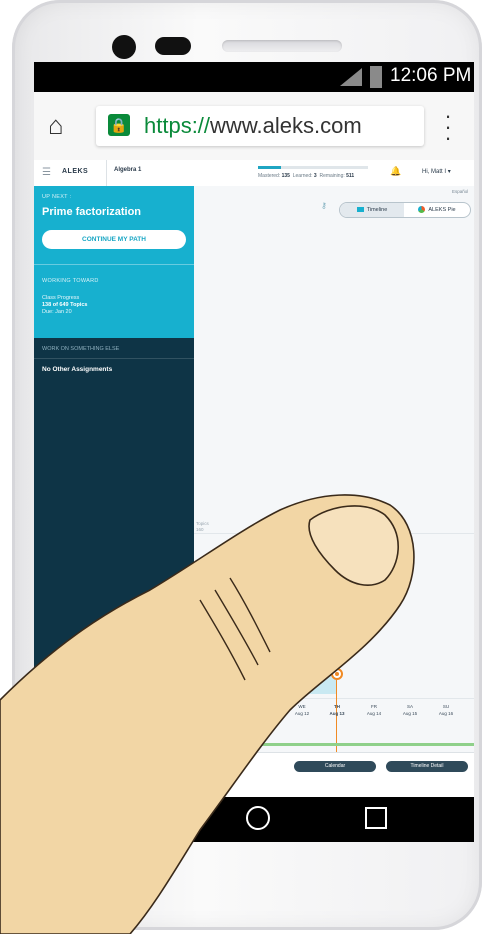 The image size is (485, 934). I want to click on android-nav-bar, so click(254, 819).